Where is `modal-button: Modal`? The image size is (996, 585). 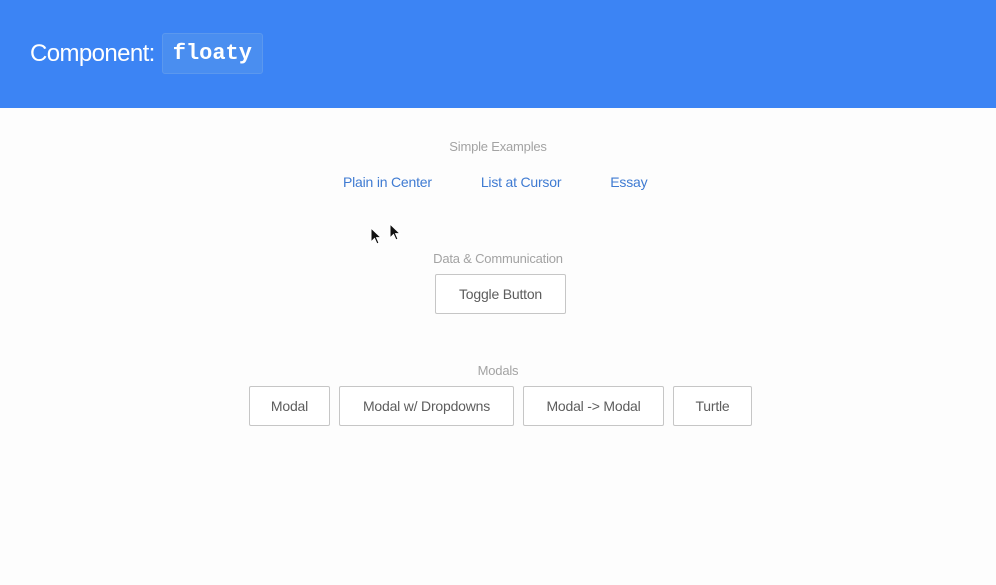 modal-button: Modal is located at coordinates (289, 406).